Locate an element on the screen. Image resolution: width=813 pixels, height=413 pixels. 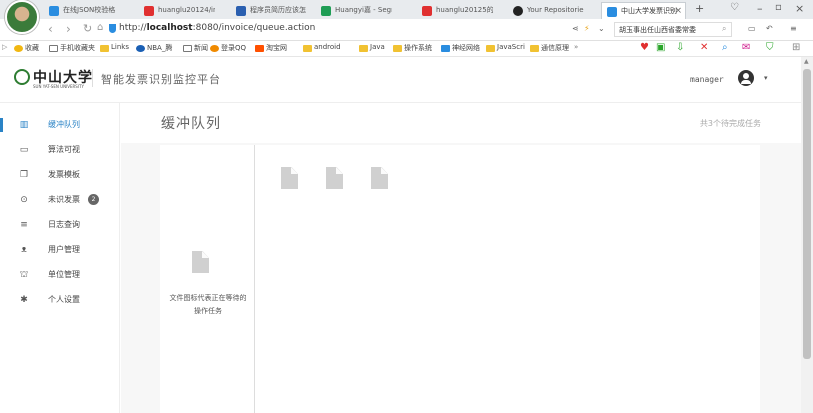
browser-tab: 在线JSON校验格 is located at coordinates (82, 10).